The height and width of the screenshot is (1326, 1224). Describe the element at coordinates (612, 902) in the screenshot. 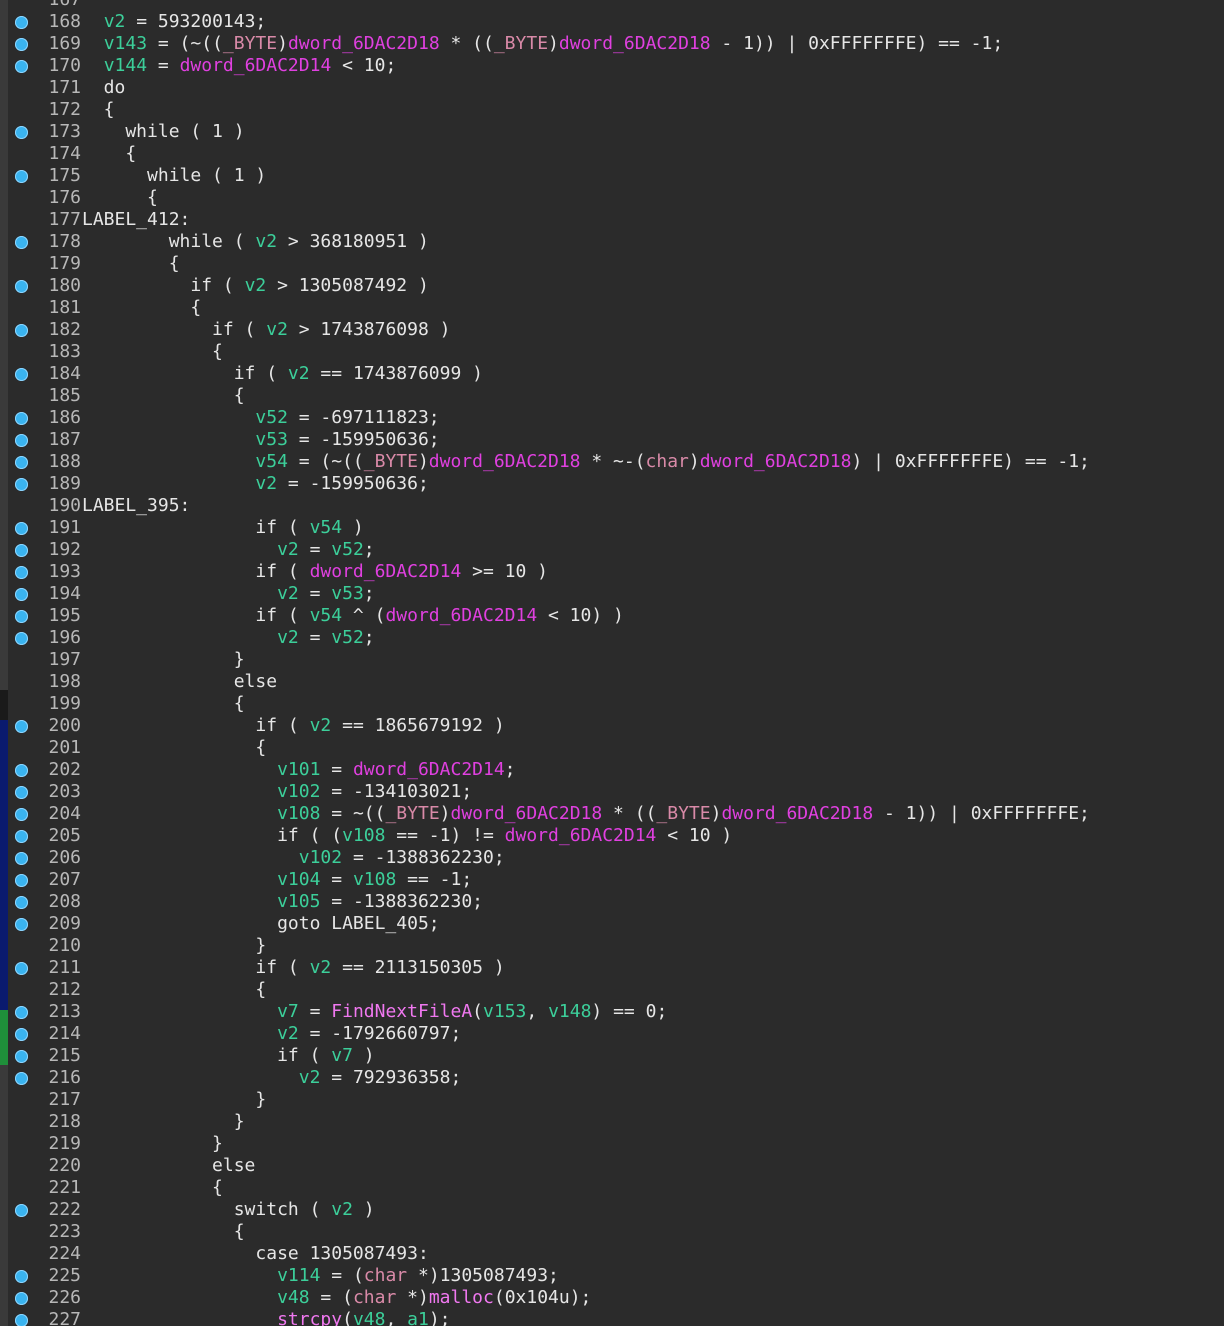

I see `code-line: 208 v105 = -1388362230;` at that location.